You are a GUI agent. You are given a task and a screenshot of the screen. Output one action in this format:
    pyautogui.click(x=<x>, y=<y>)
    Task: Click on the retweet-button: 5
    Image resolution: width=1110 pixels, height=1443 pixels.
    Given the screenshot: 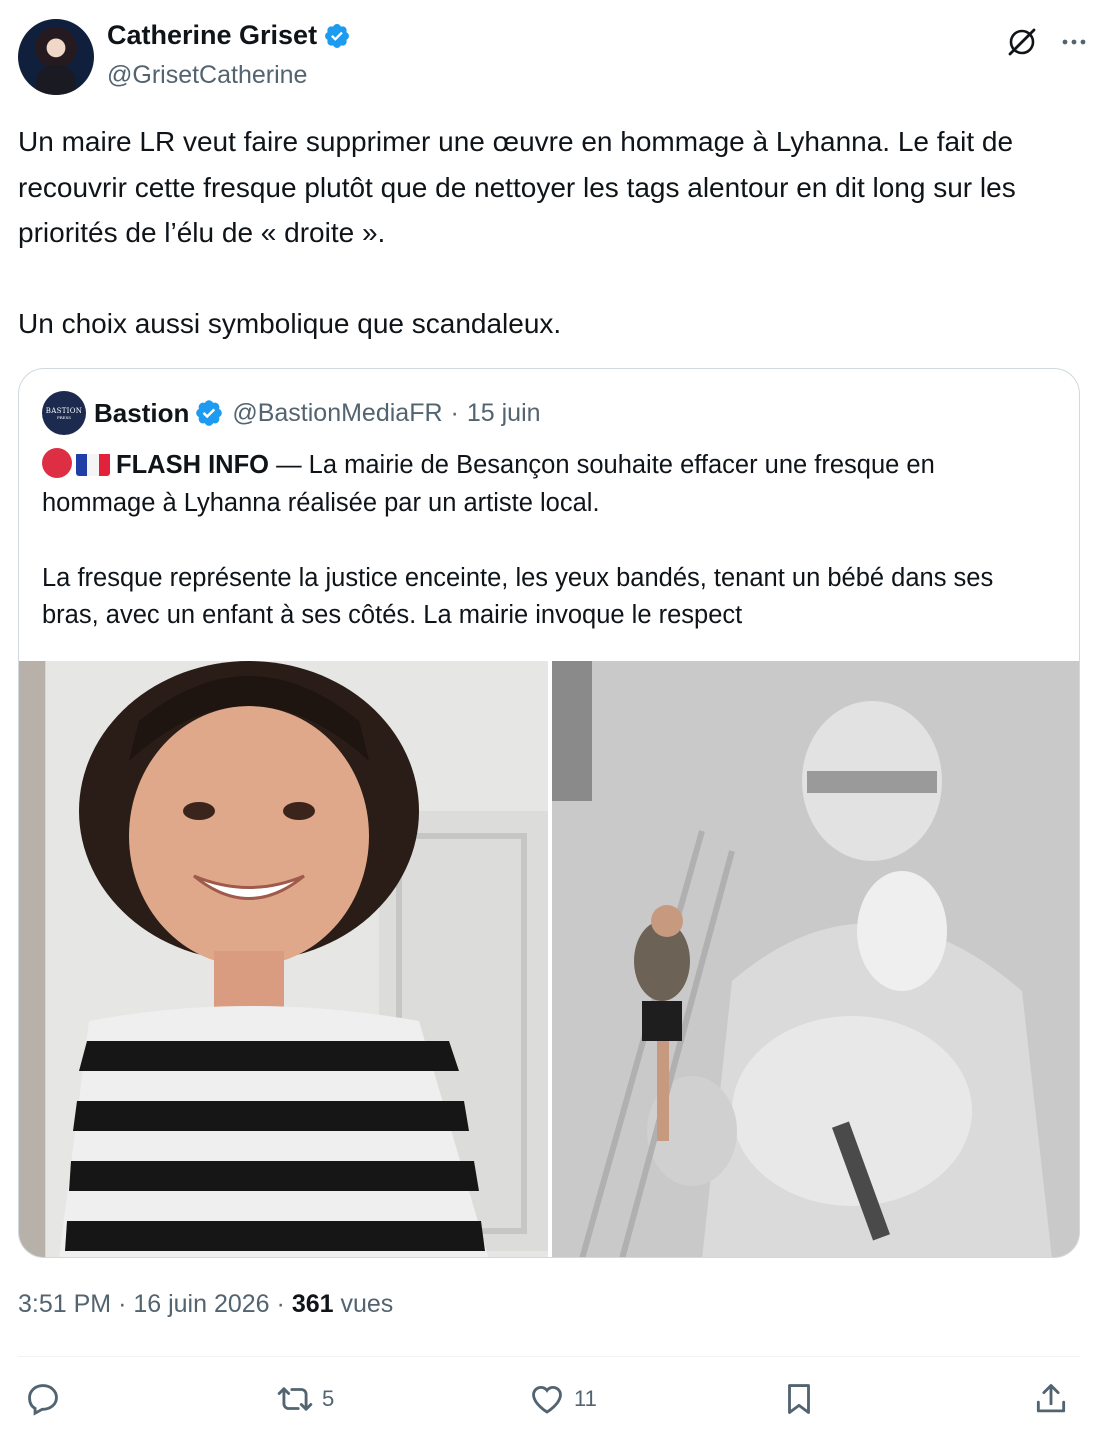 What is the action you would take?
    pyautogui.click(x=305, y=1399)
    